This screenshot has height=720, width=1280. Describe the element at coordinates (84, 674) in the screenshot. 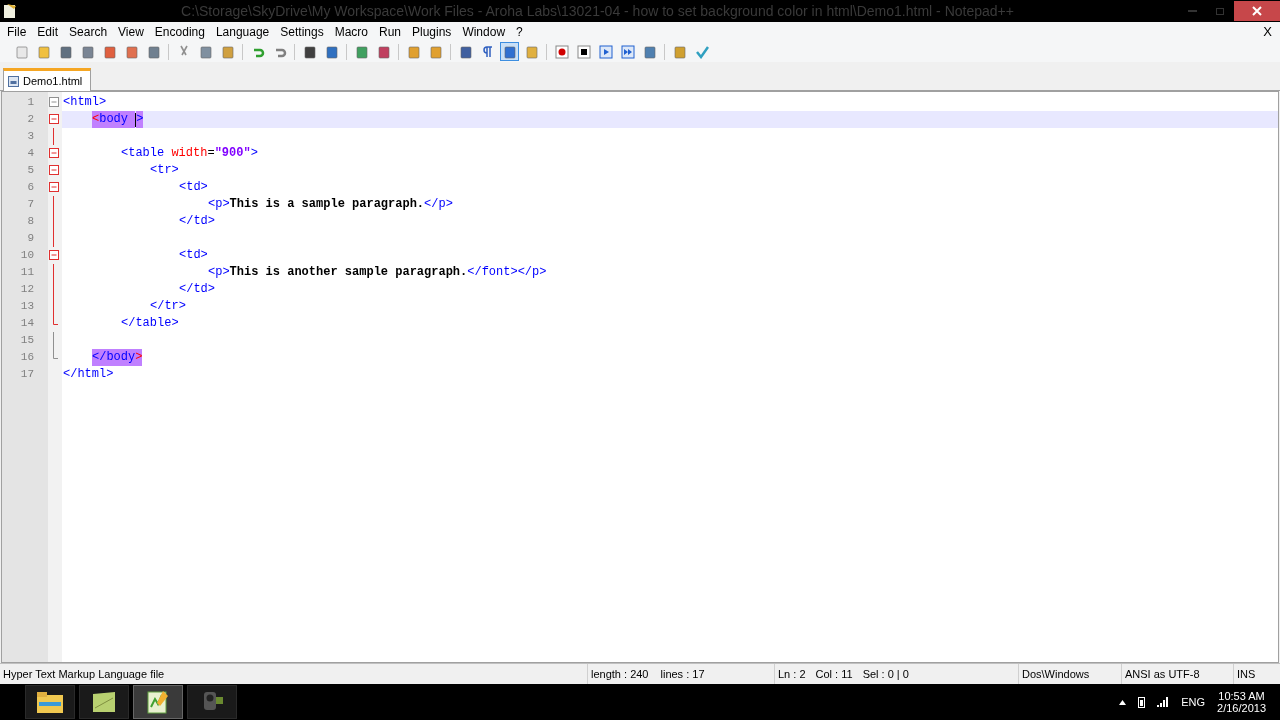

I see `file-type: Hyper Text Markup Language file` at that location.